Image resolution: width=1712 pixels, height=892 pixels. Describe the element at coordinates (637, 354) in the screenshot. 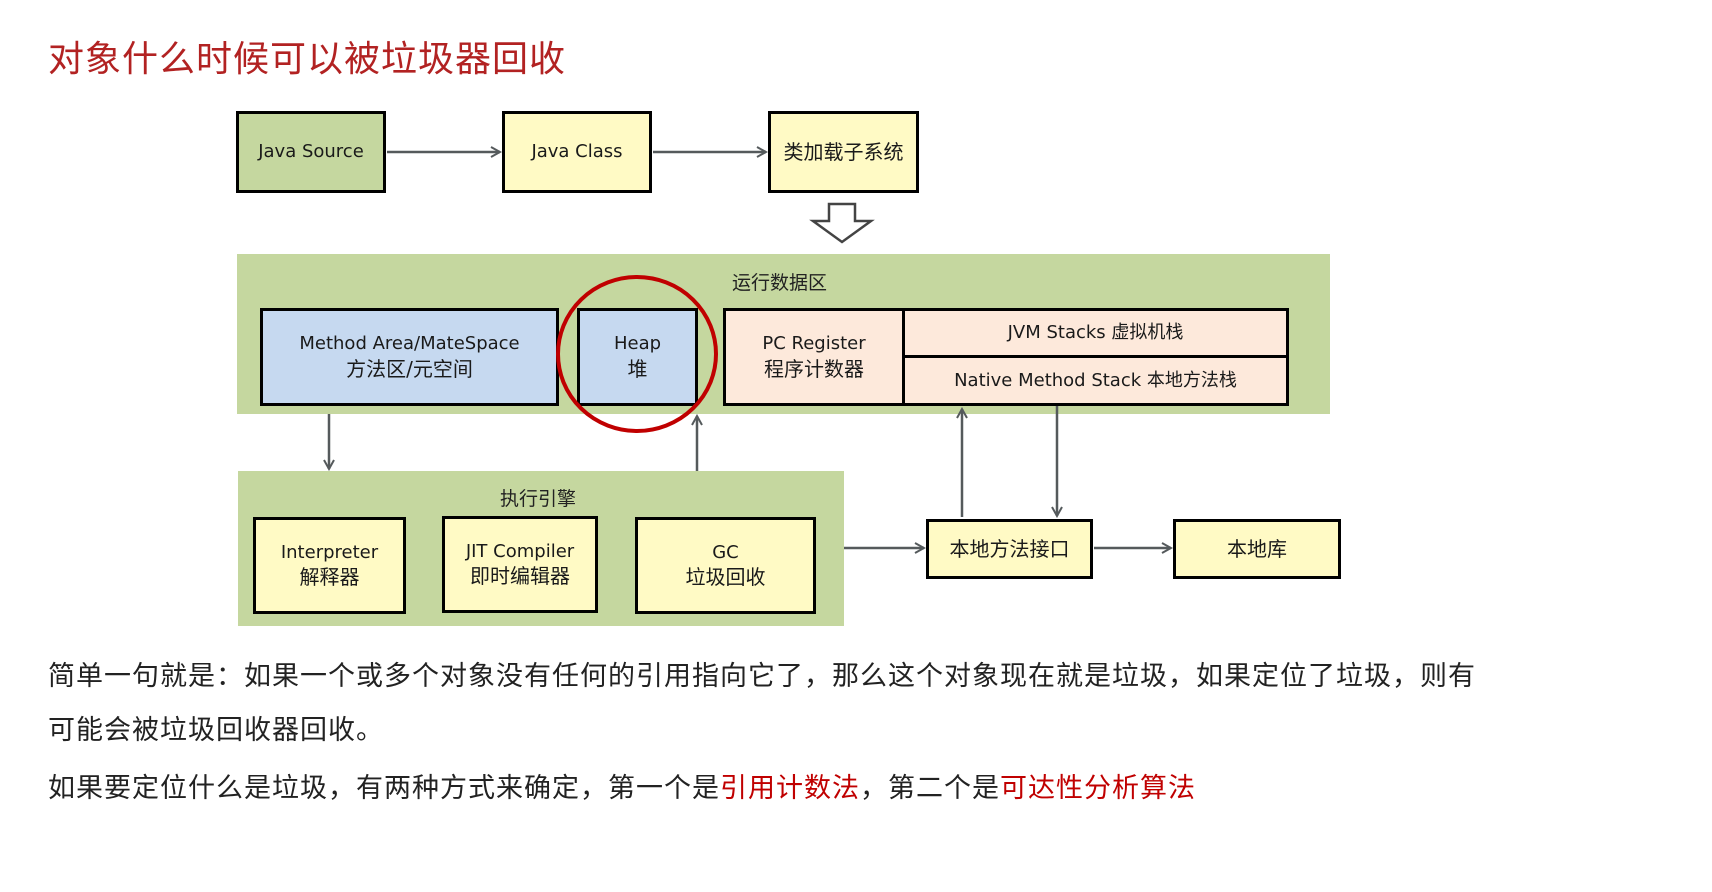

I see `heap-highlight-circle` at that location.